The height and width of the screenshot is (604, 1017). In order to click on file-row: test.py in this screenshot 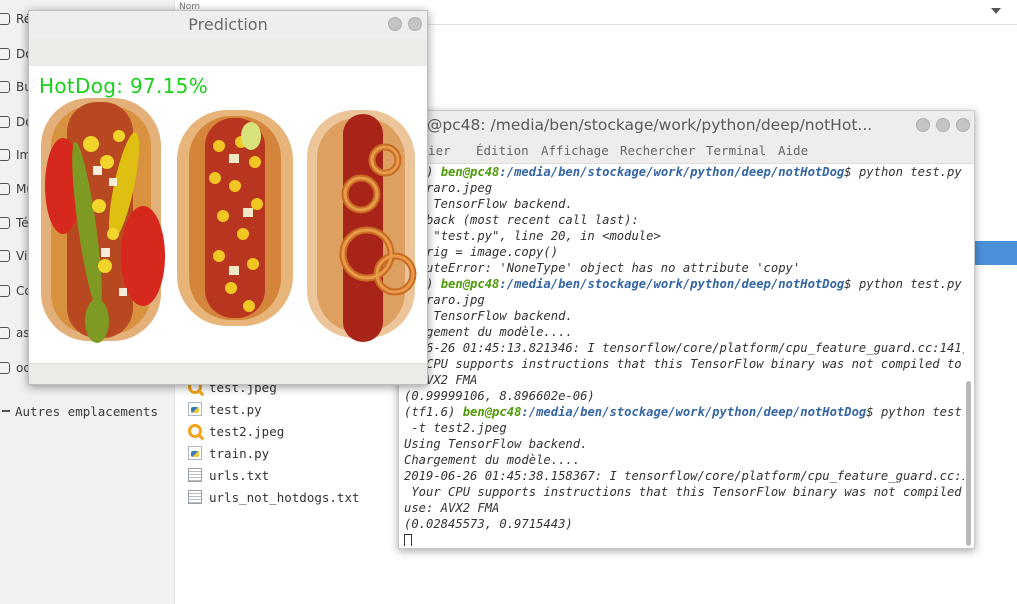, I will do `click(225, 409)`.